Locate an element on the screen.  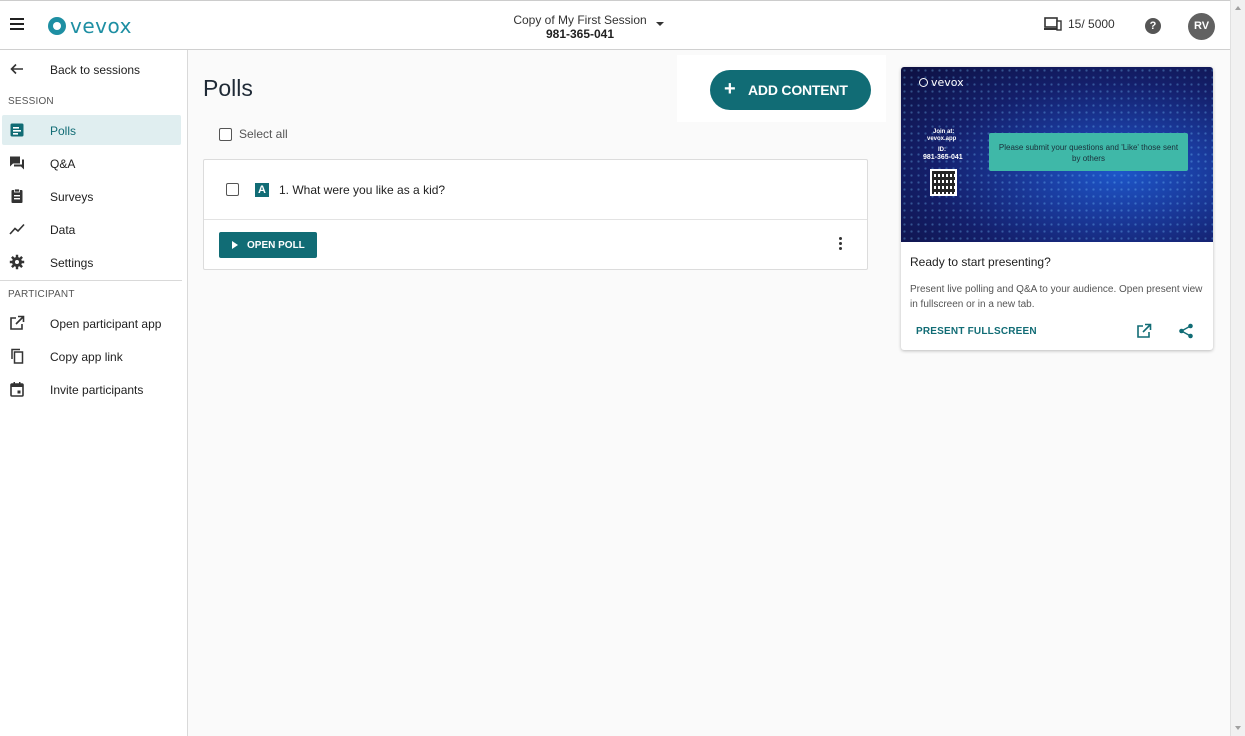
preview-logo: vevox is located at coordinates (941, 82).